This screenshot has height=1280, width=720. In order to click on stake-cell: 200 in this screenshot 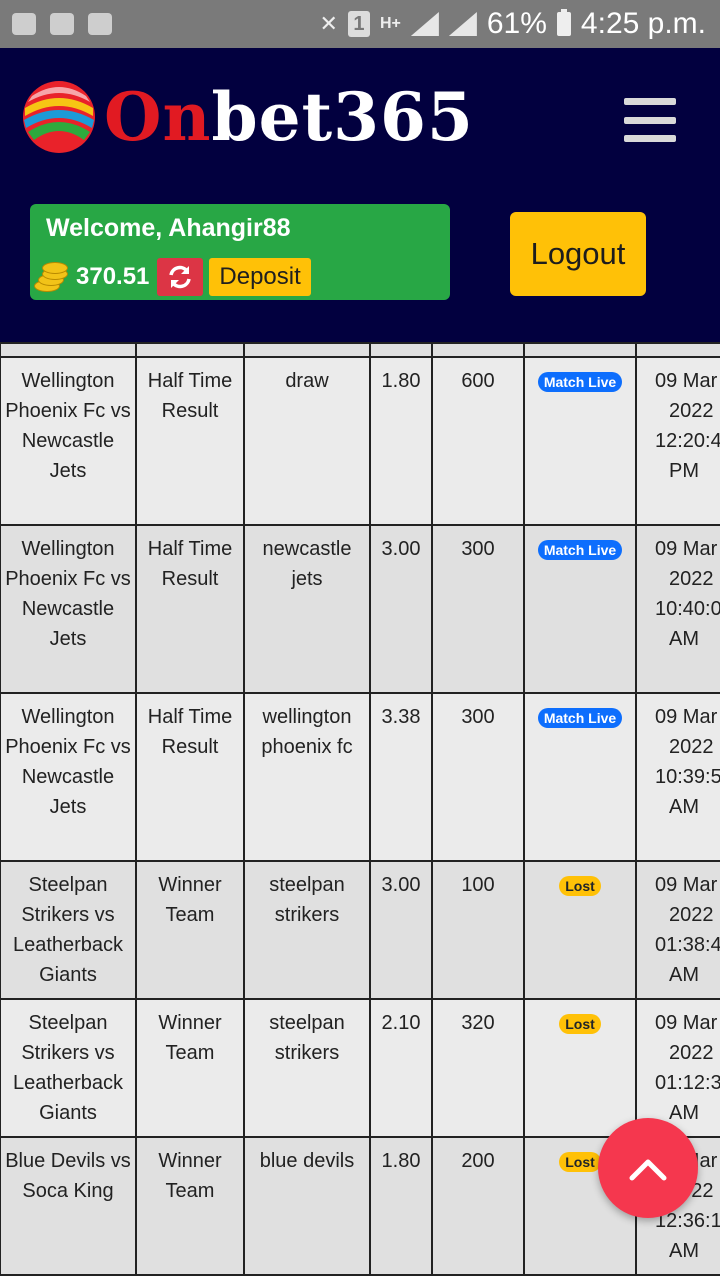, I will do `click(478, 1206)`.